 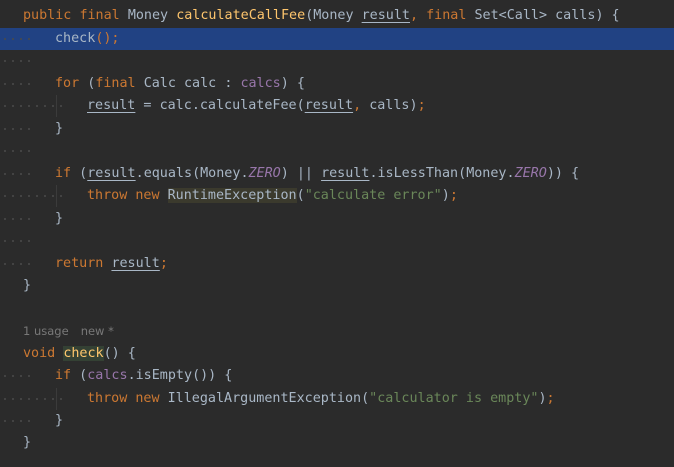 What do you see at coordinates (454, 398) in the screenshot?
I see `string-calculator-is-empty: "calculator is empty"` at bounding box center [454, 398].